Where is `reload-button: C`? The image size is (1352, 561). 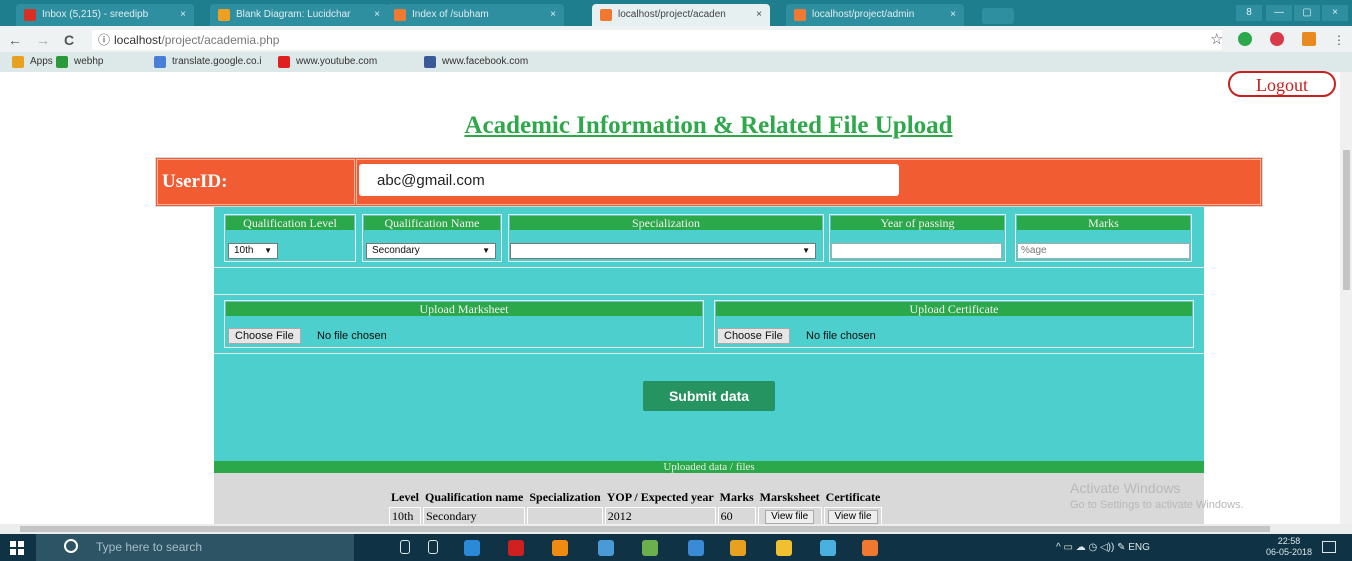 reload-button: C is located at coordinates (69, 40).